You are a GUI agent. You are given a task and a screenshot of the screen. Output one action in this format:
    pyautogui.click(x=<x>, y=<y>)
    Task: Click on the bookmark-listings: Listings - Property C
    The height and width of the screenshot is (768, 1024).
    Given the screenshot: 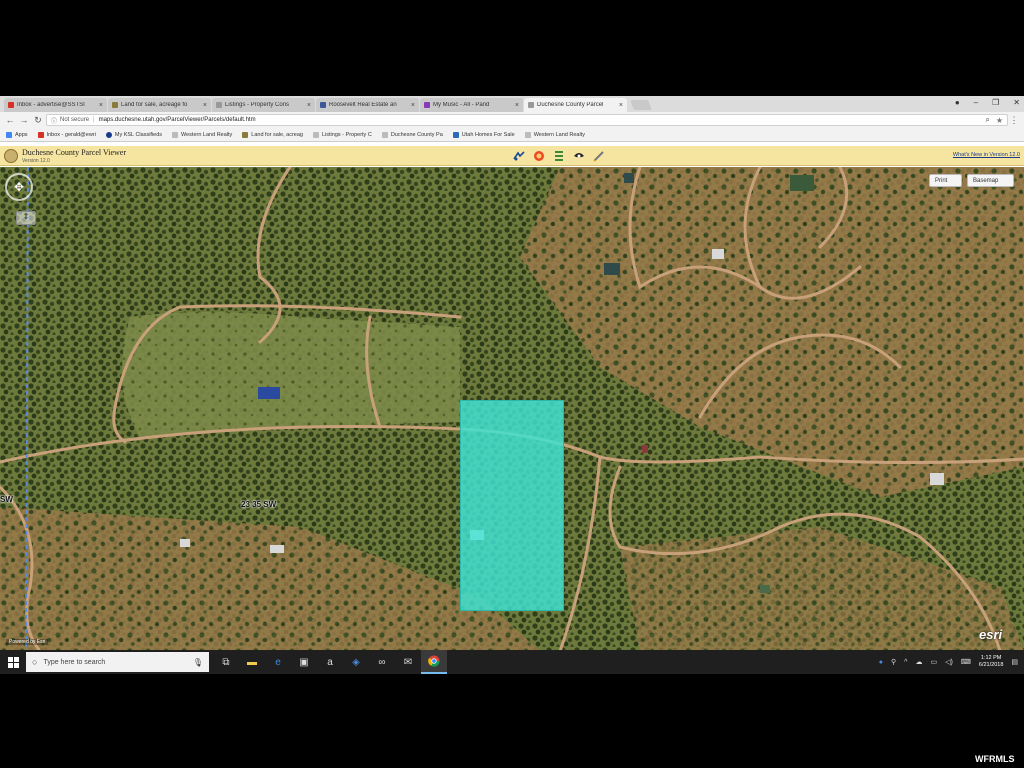 What is the action you would take?
    pyautogui.click(x=342, y=134)
    